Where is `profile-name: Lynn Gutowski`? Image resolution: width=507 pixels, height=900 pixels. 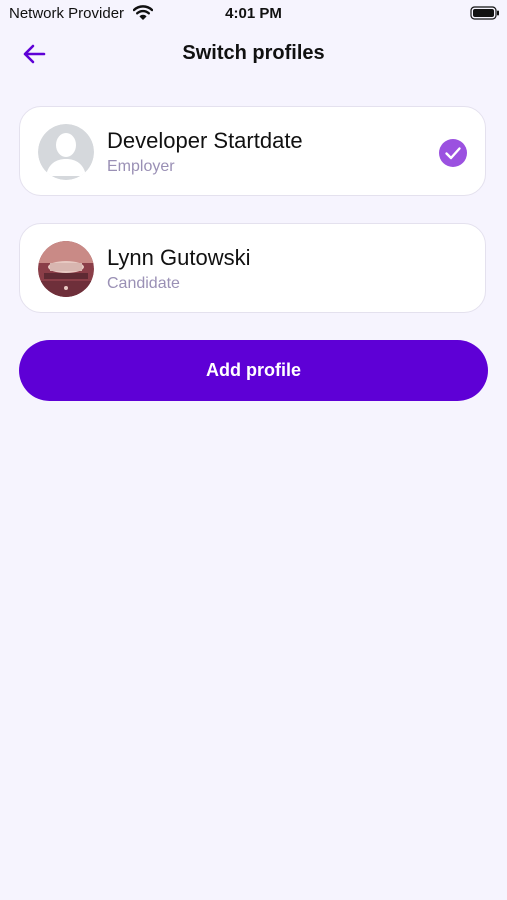
profile-name: Lynn Gutowski is located at coordinates (179, 257).